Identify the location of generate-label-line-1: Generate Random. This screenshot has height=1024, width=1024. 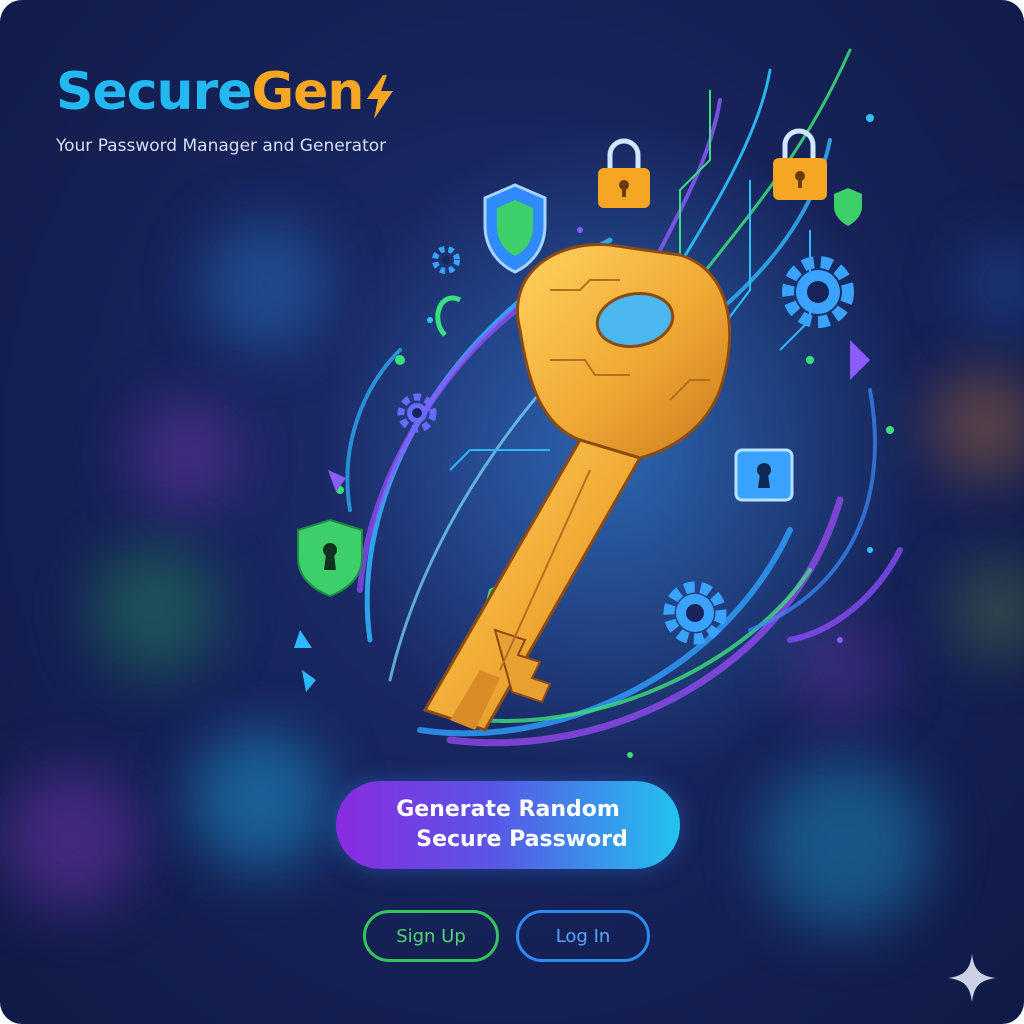
(508, 809).